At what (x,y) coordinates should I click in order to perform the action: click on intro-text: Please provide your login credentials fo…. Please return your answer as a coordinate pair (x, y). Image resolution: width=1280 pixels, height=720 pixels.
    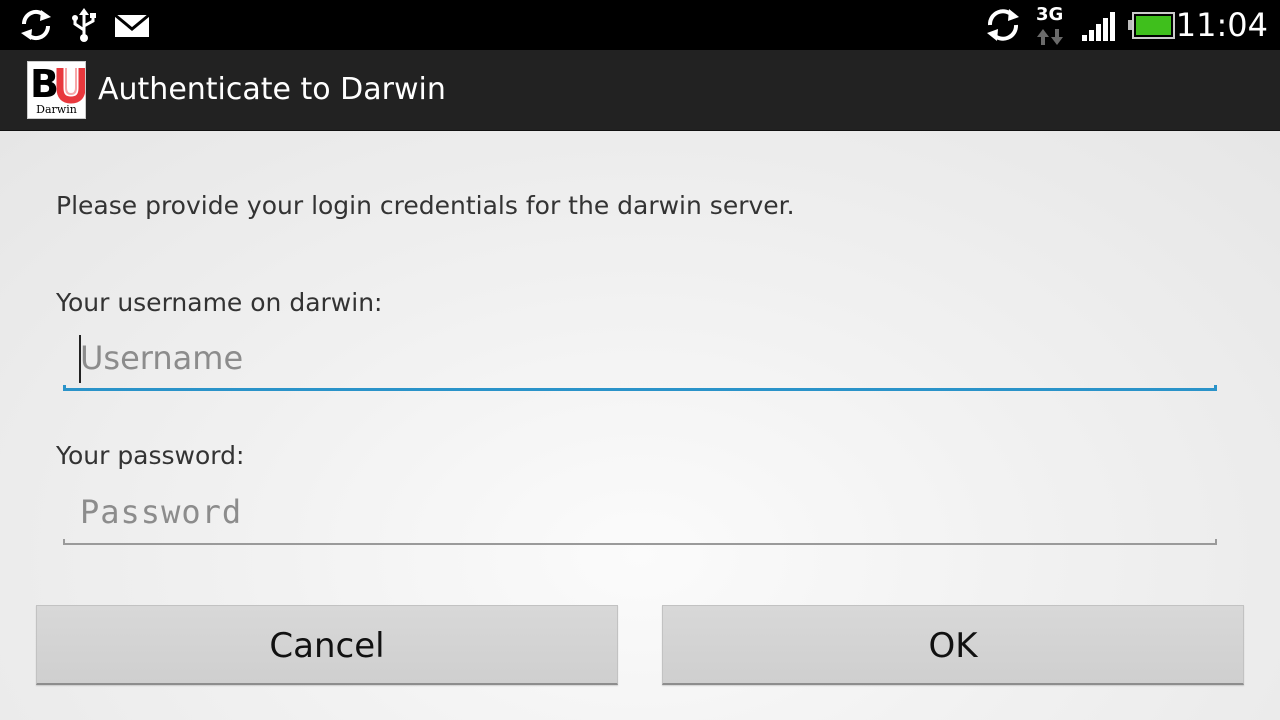
    Looking at the image, I should click on (425, 205).